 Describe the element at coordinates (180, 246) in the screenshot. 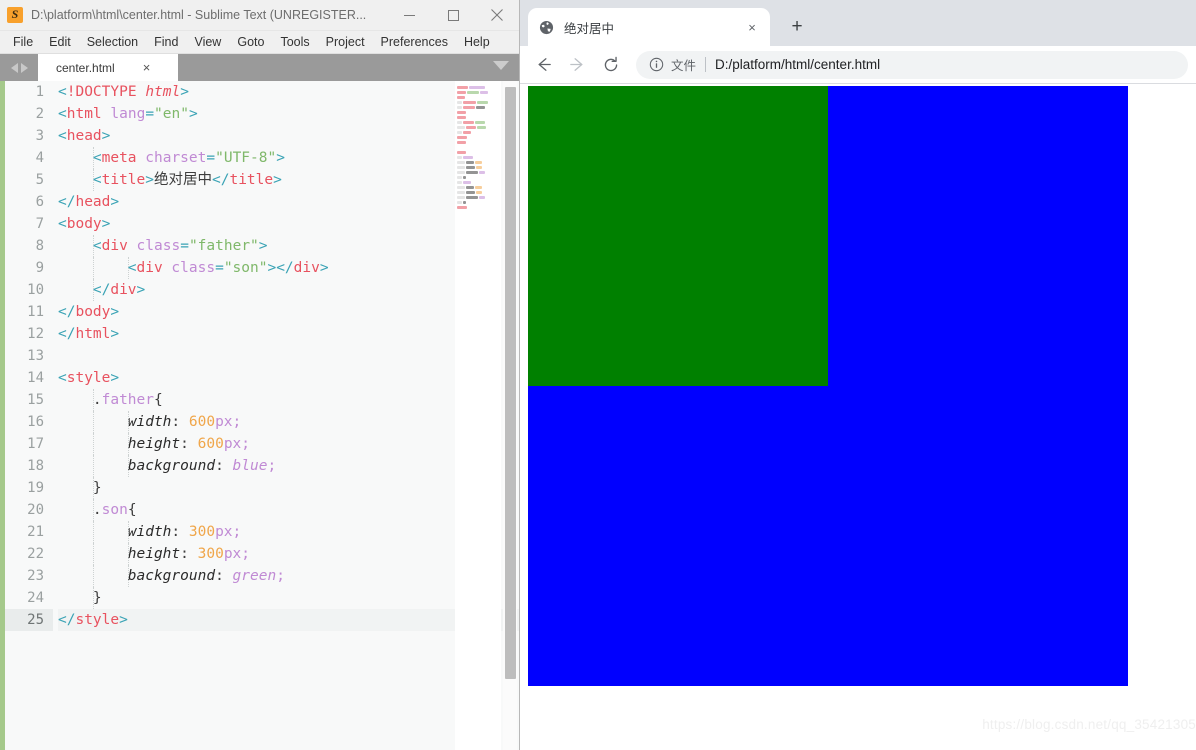

I see `code-text: <div class="father">` at that location.